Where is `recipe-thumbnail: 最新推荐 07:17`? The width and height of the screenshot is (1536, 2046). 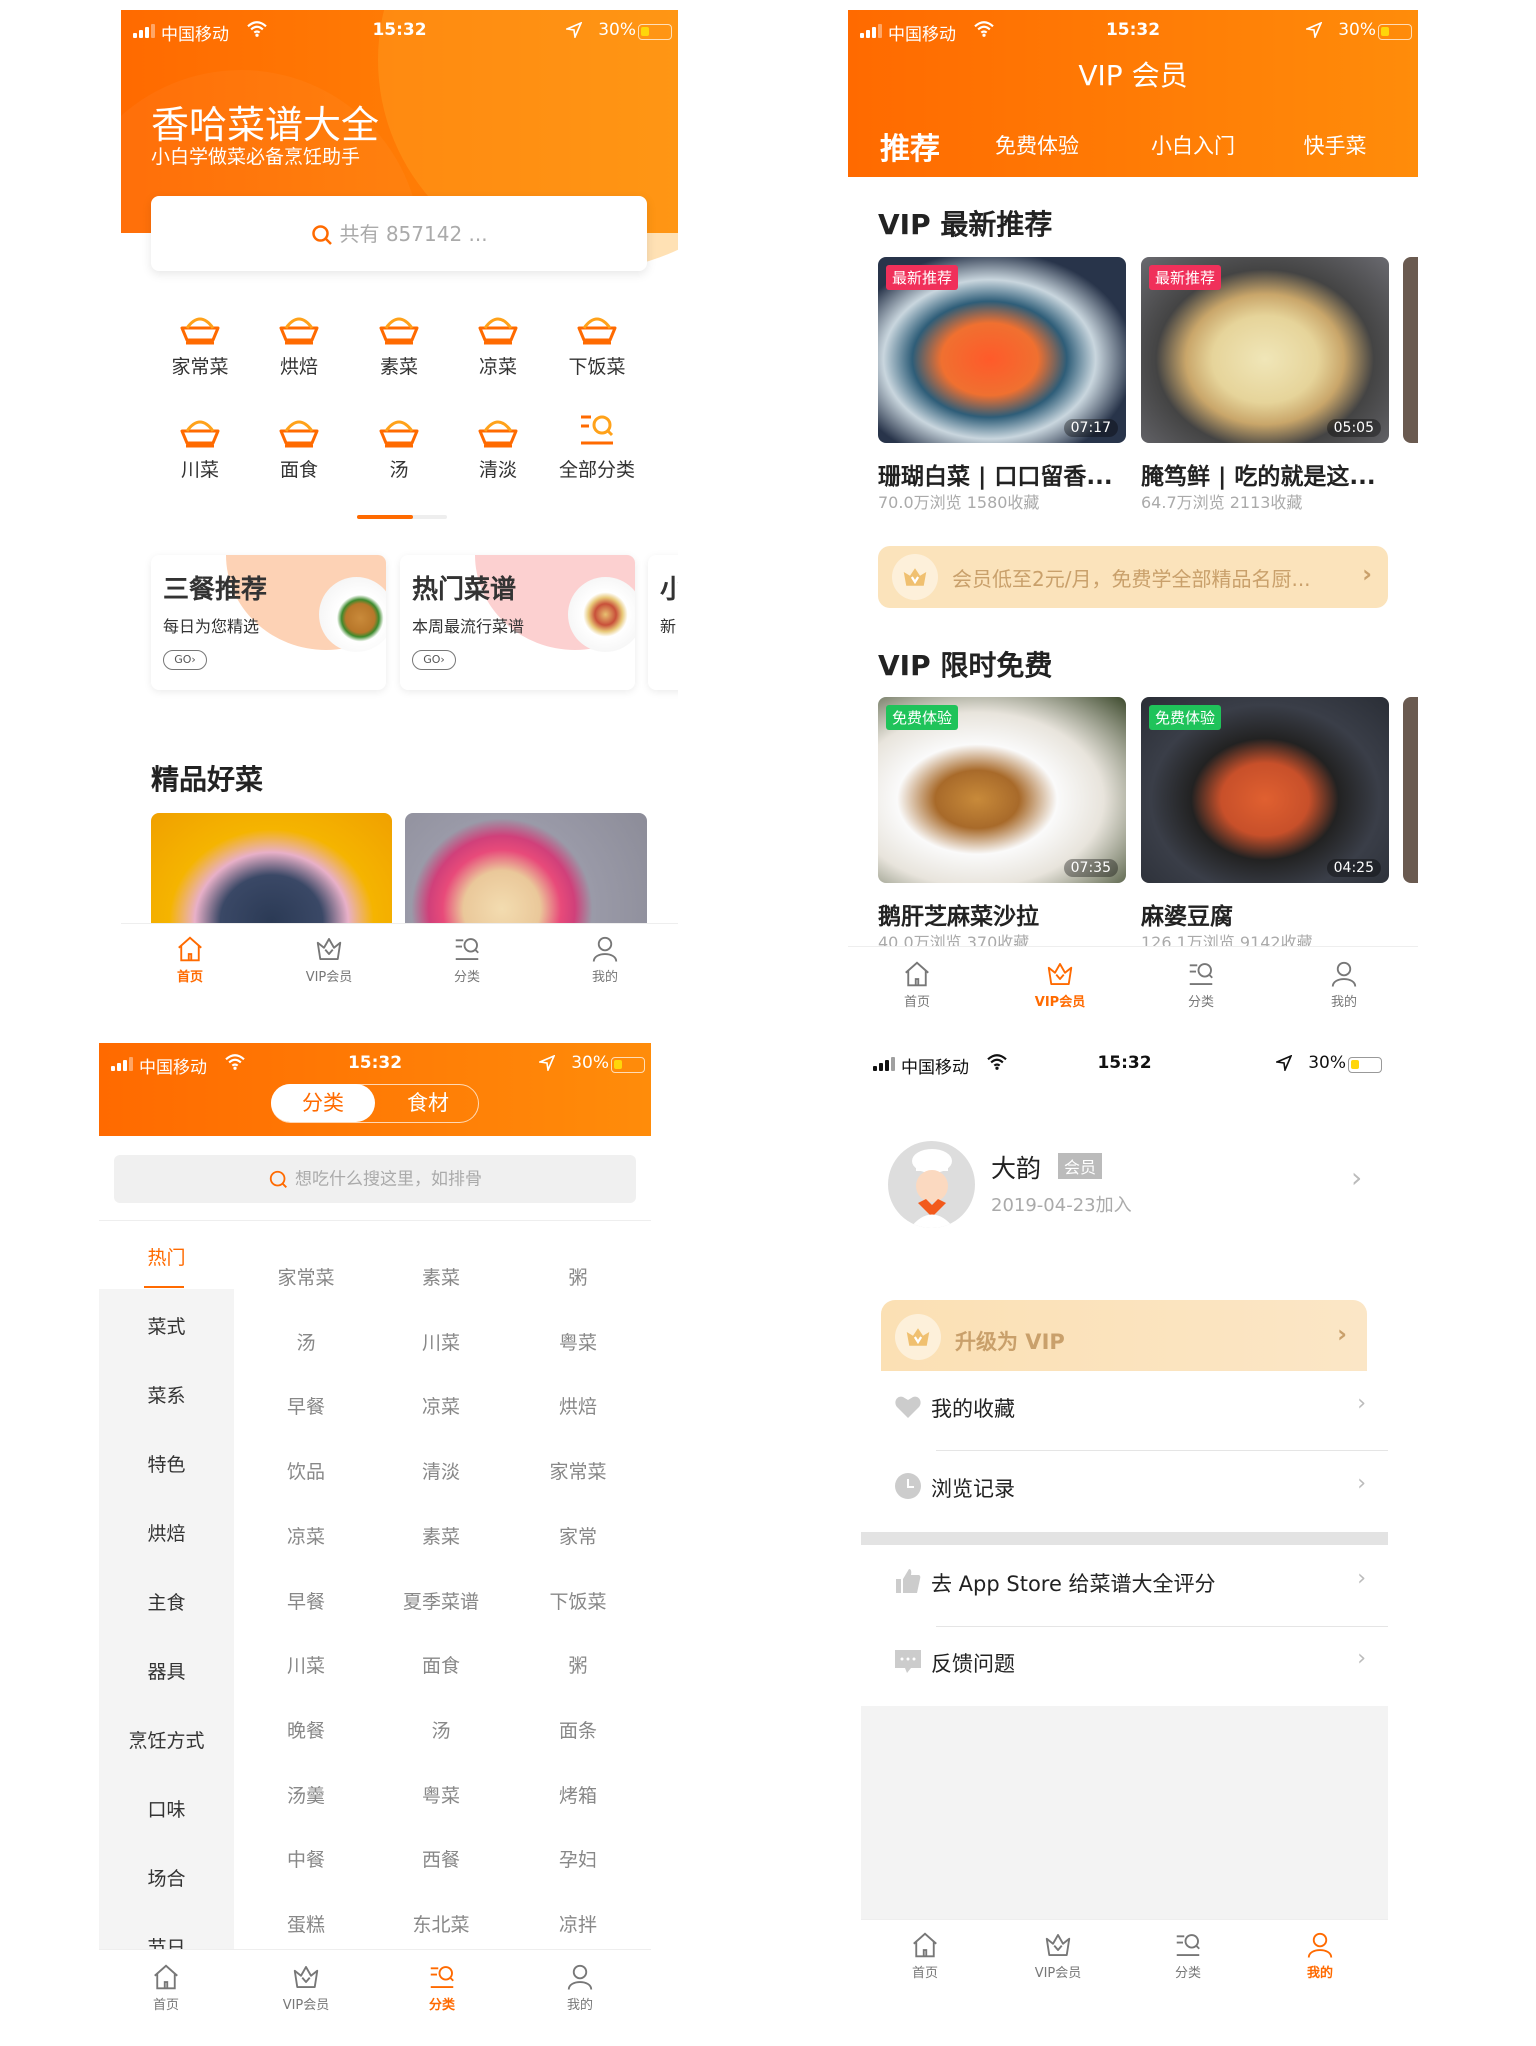 recipe-thumbnail: 最新推荐 07:17 is located at coordinates (1002, 350).